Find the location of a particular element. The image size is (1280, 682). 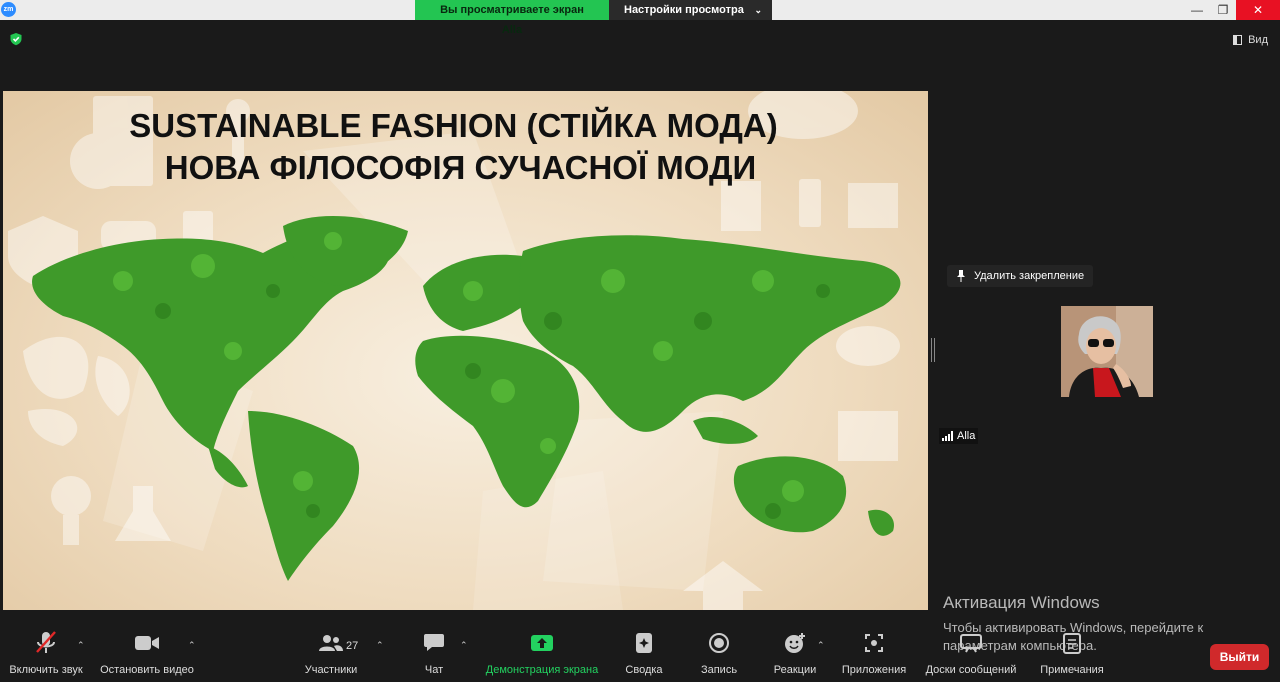

reactions-options-caret-icon: ⌃ is located at coordinates (821, 645).